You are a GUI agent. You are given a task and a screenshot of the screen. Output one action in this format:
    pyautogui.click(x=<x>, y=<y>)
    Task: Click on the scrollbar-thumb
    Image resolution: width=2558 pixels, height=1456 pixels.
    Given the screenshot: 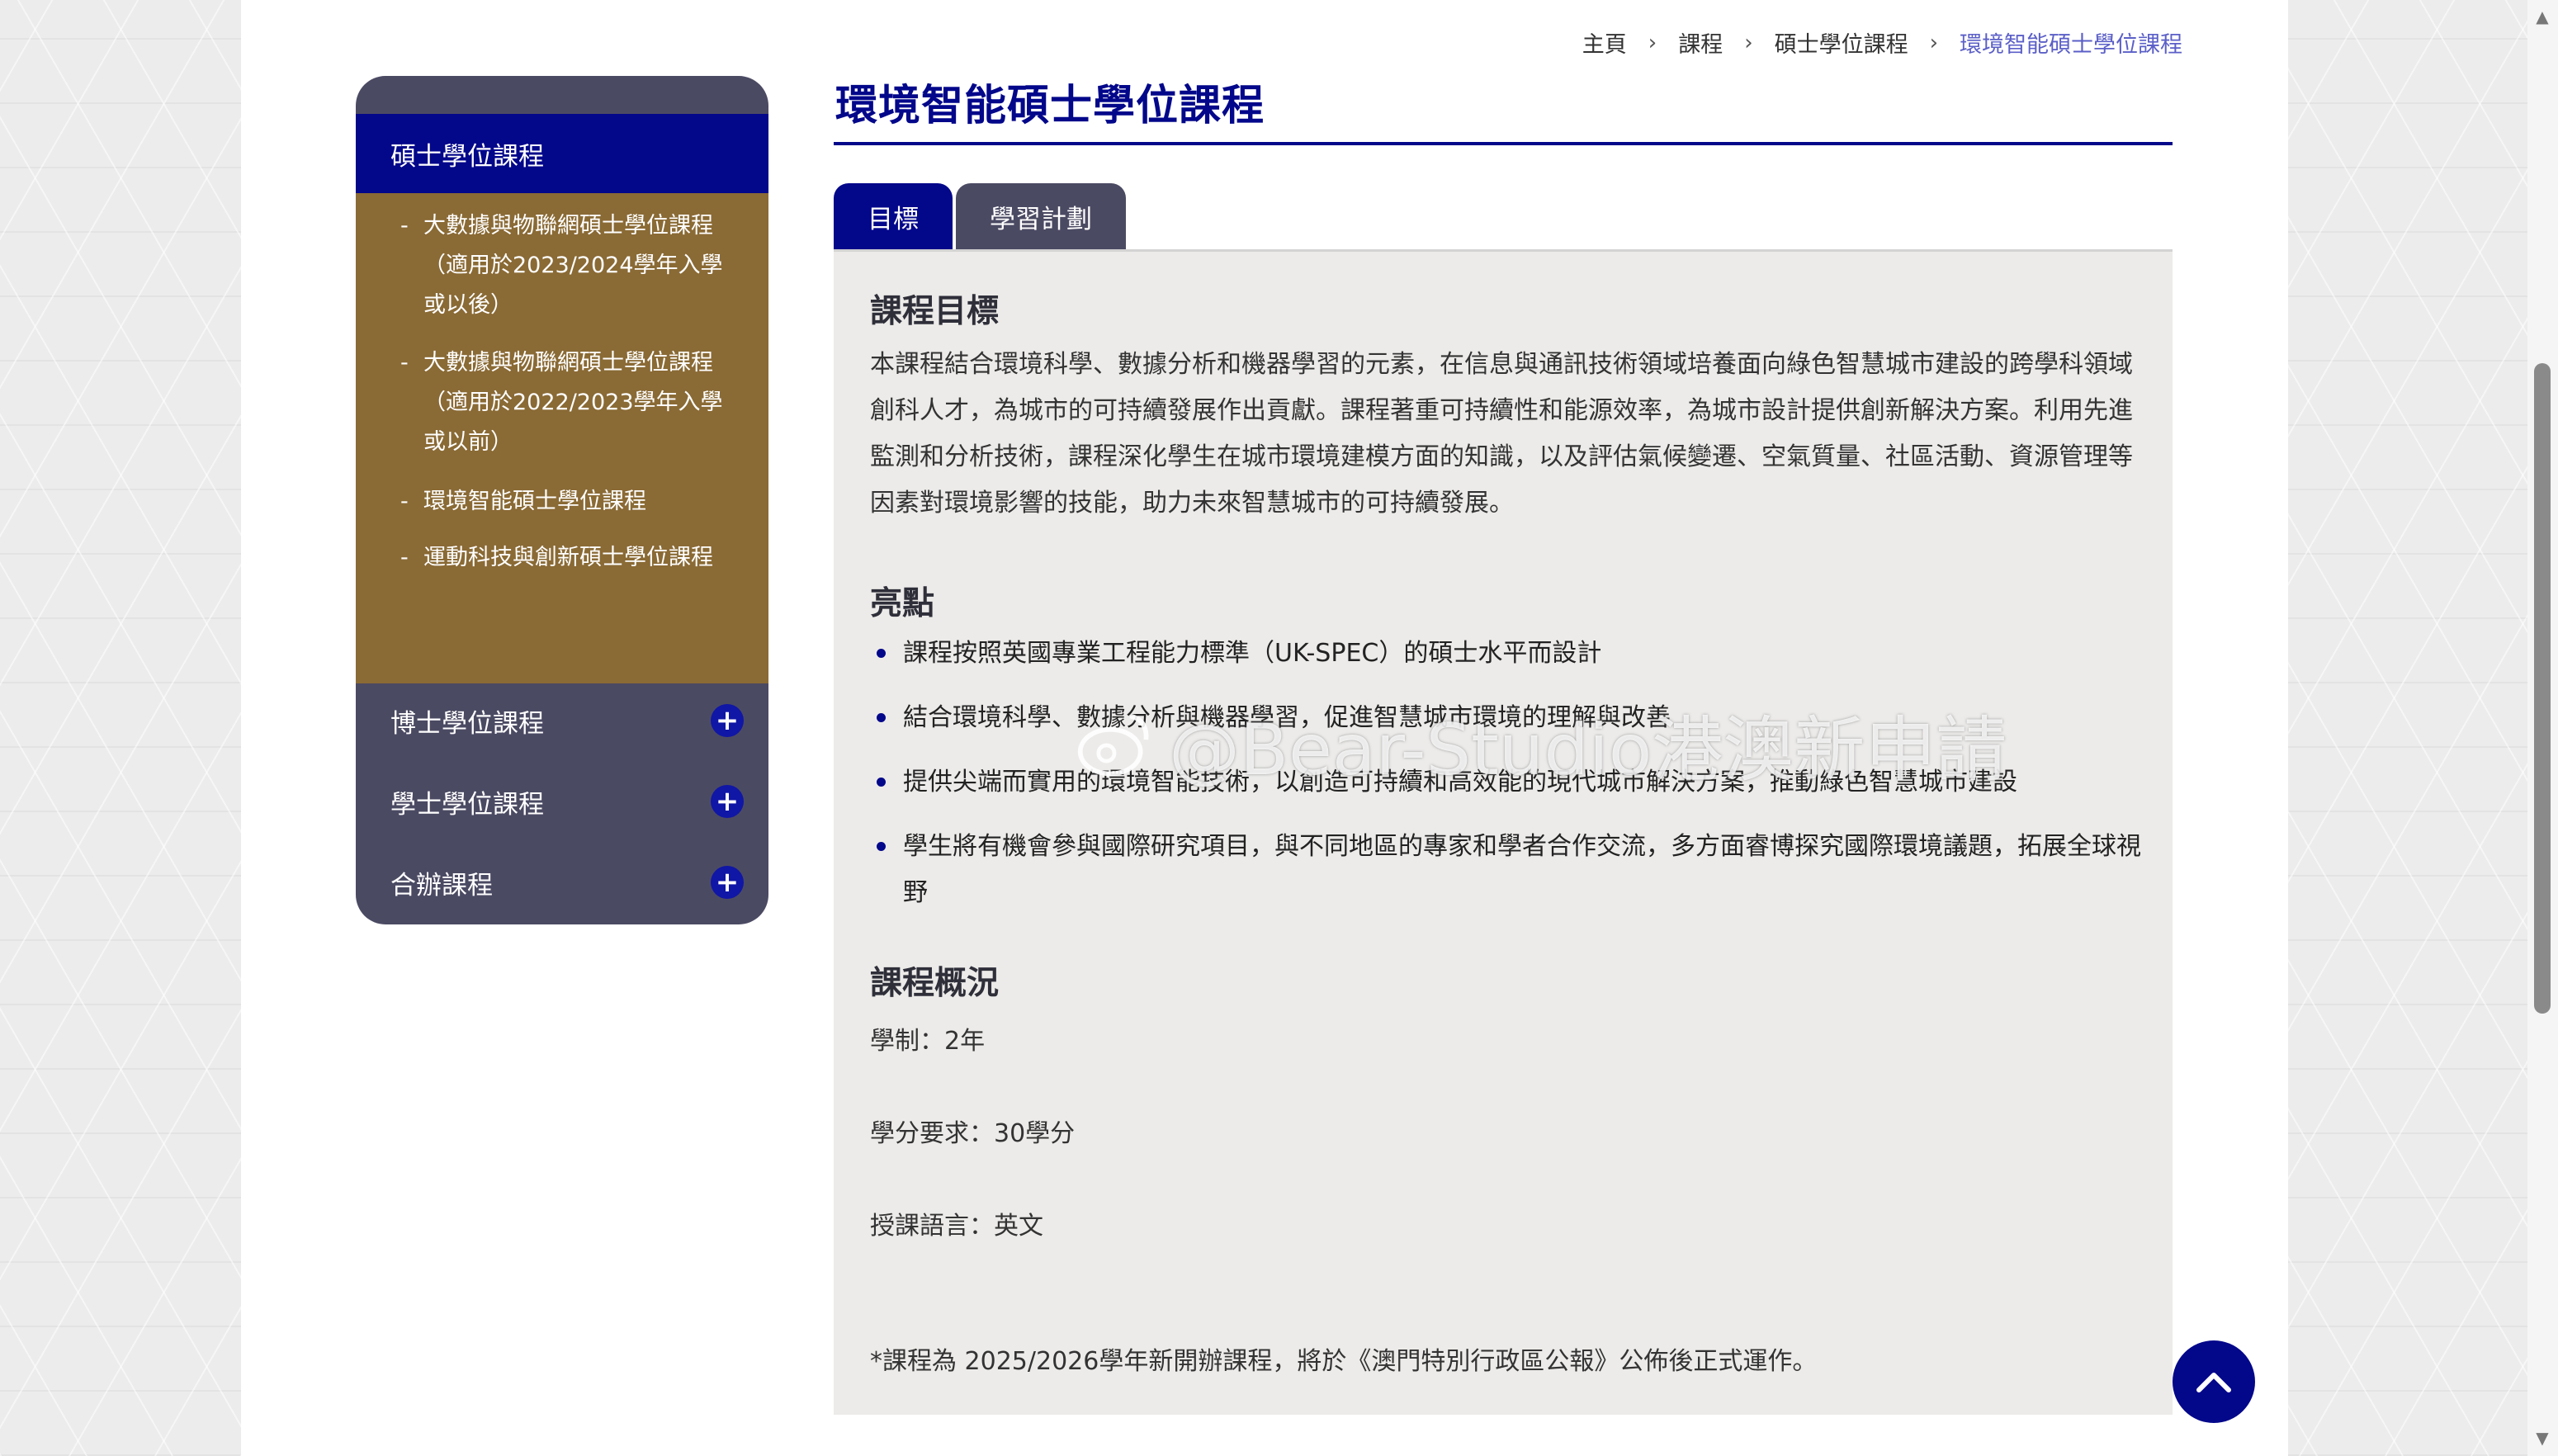 What is the action you would take?
    pyautogui.click(x=2542, y=688)
    